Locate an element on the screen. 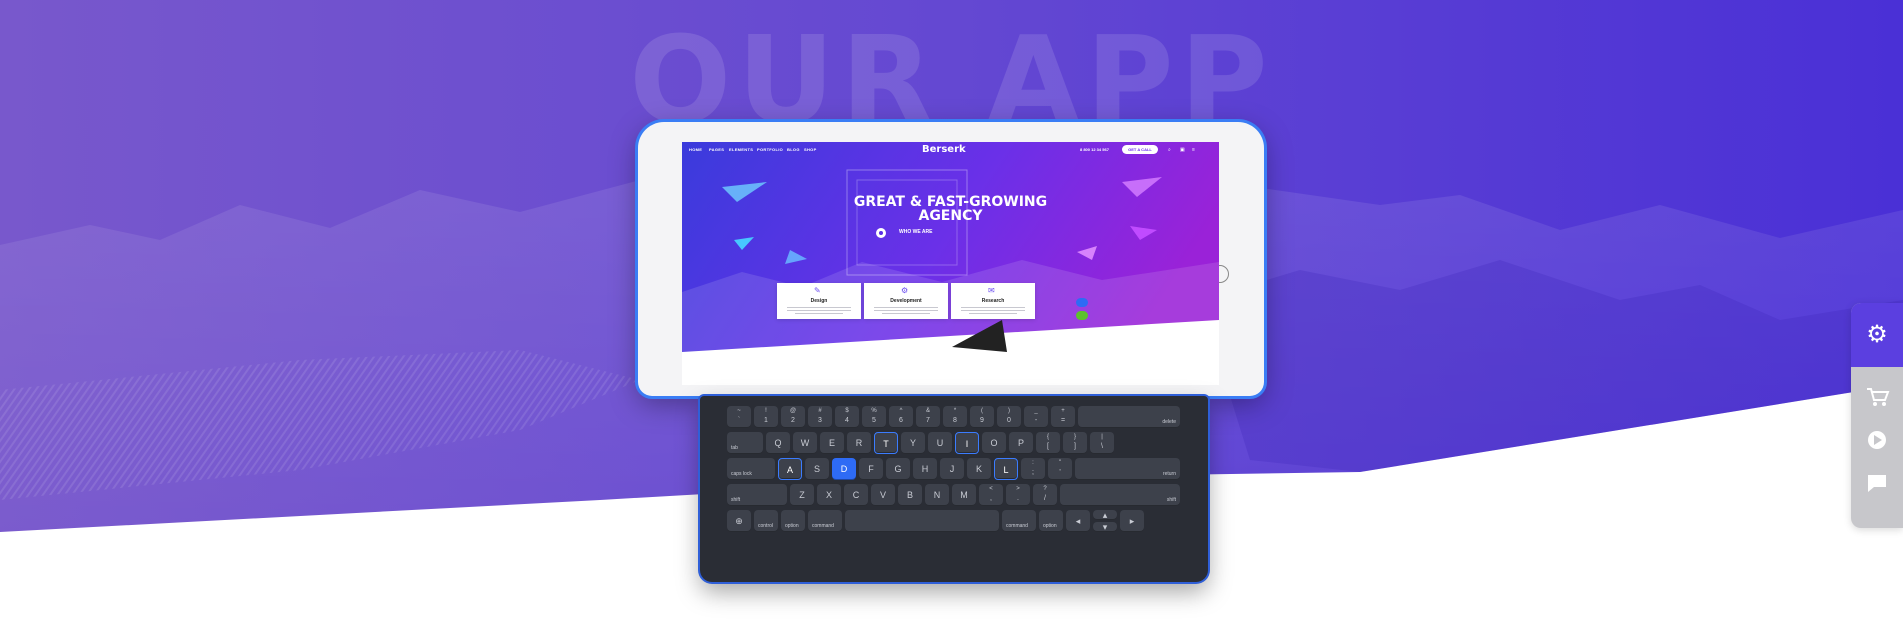 The height and width of the screenshot is (644, 1903). research-icon: ✉ is located at coordinates (991, 290).